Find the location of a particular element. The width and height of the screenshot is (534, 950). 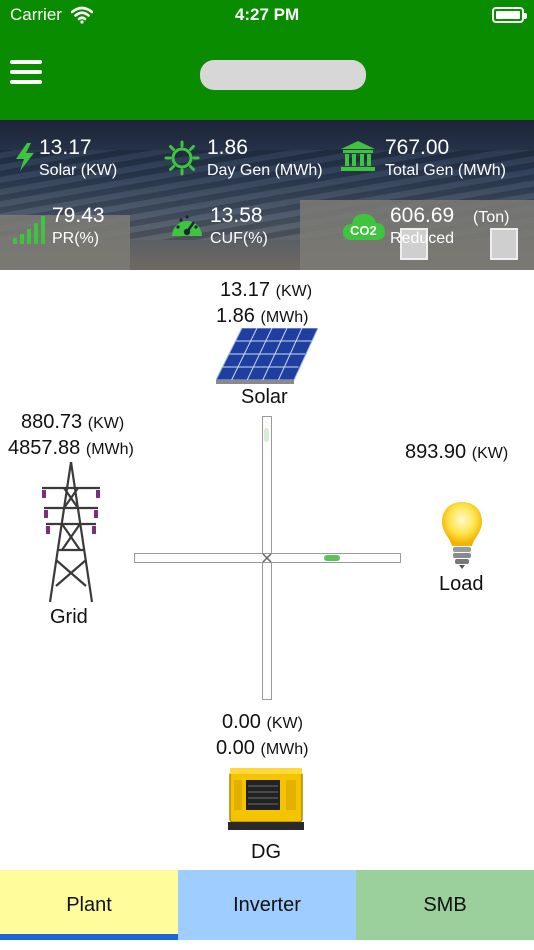

stat-value: 13.17 is located at coordinates (65, 147).